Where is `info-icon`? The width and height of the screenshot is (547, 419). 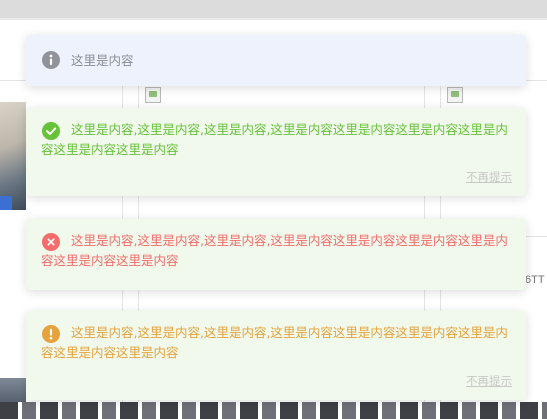
info-icon is located at coordinates (51, 60).